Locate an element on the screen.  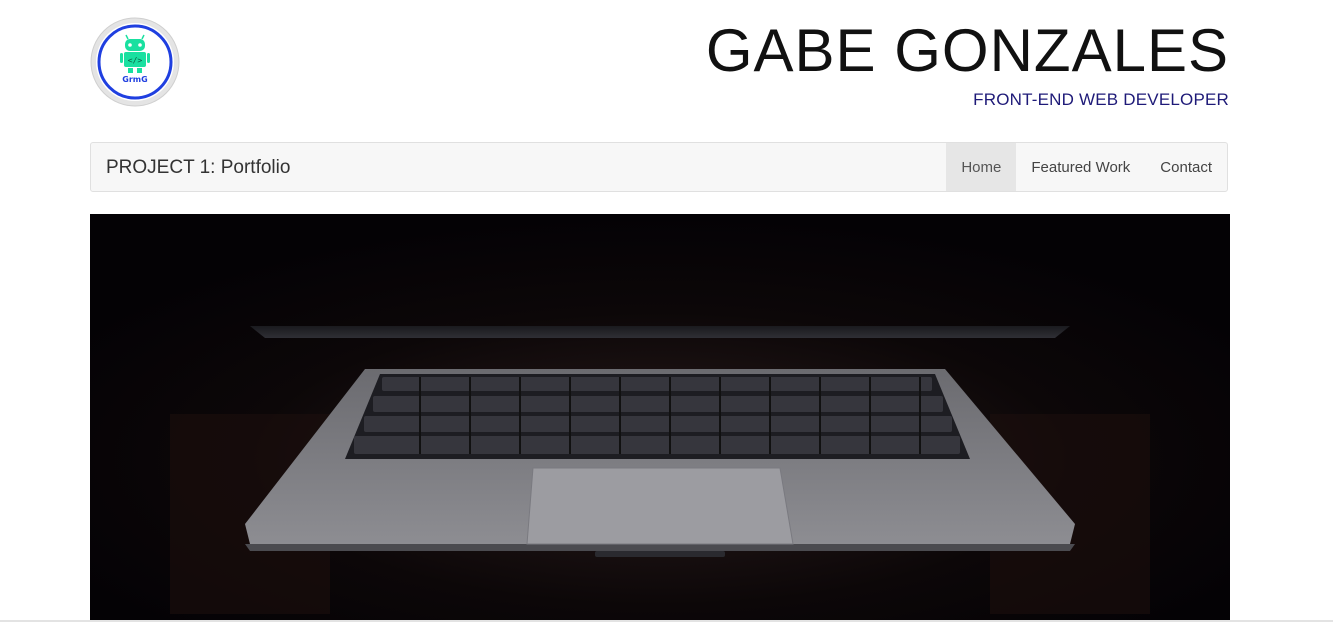
nav-link-featured-work: Featured Work is located at coordinates (1080, 167).